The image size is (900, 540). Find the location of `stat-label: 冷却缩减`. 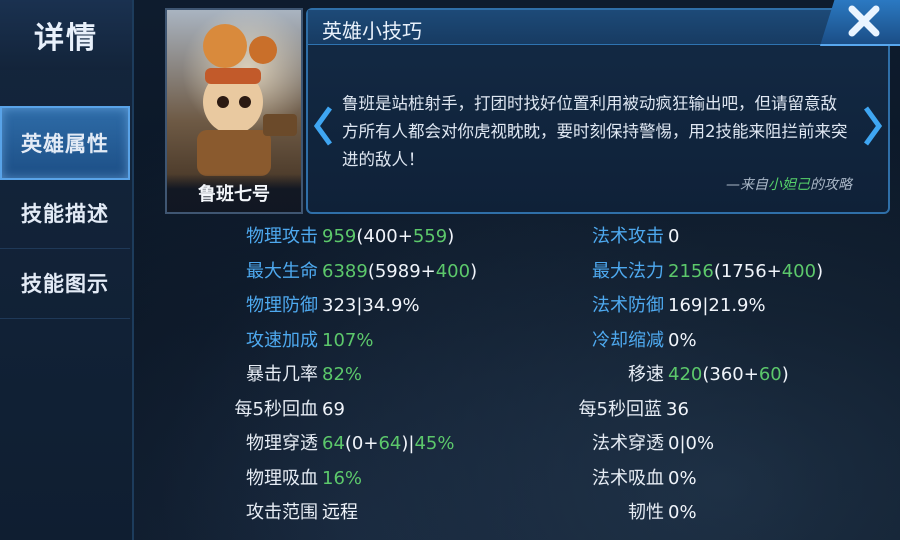

stat-label: 冷却缩减 is located at coordinates (628, 341).